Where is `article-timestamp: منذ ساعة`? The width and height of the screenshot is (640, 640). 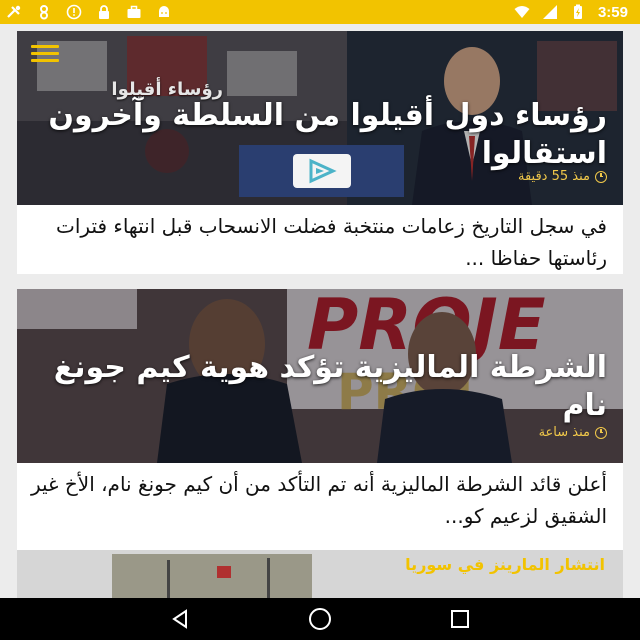 article-timestamp: منذ ساعة is located at coordinates (573, 432).